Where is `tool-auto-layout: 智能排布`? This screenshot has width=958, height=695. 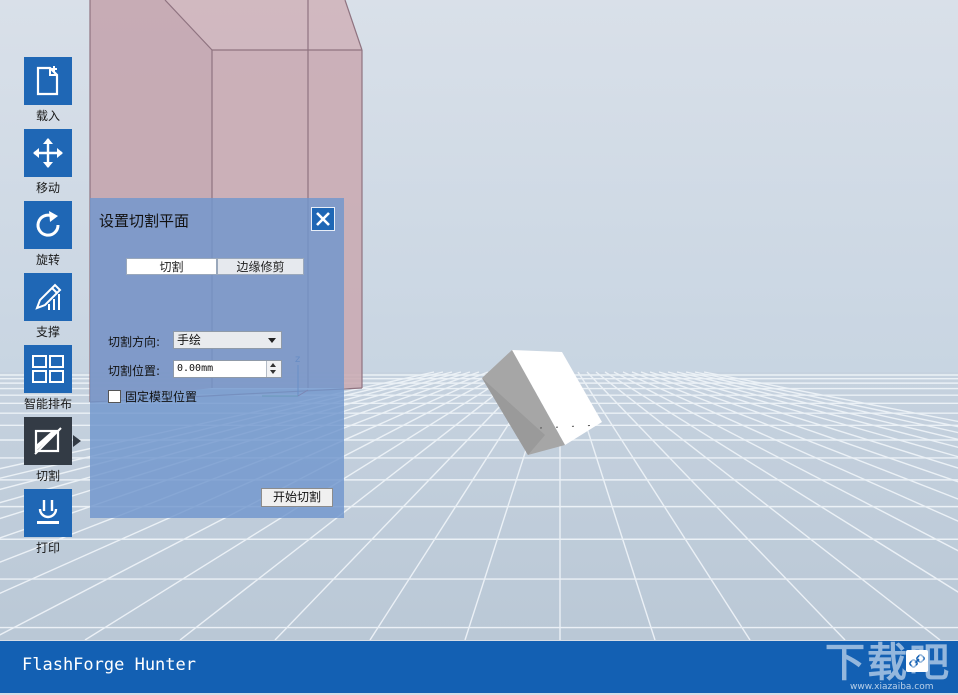 tool-auto-layout: 智能排布 is located at coordinates (48, 378).